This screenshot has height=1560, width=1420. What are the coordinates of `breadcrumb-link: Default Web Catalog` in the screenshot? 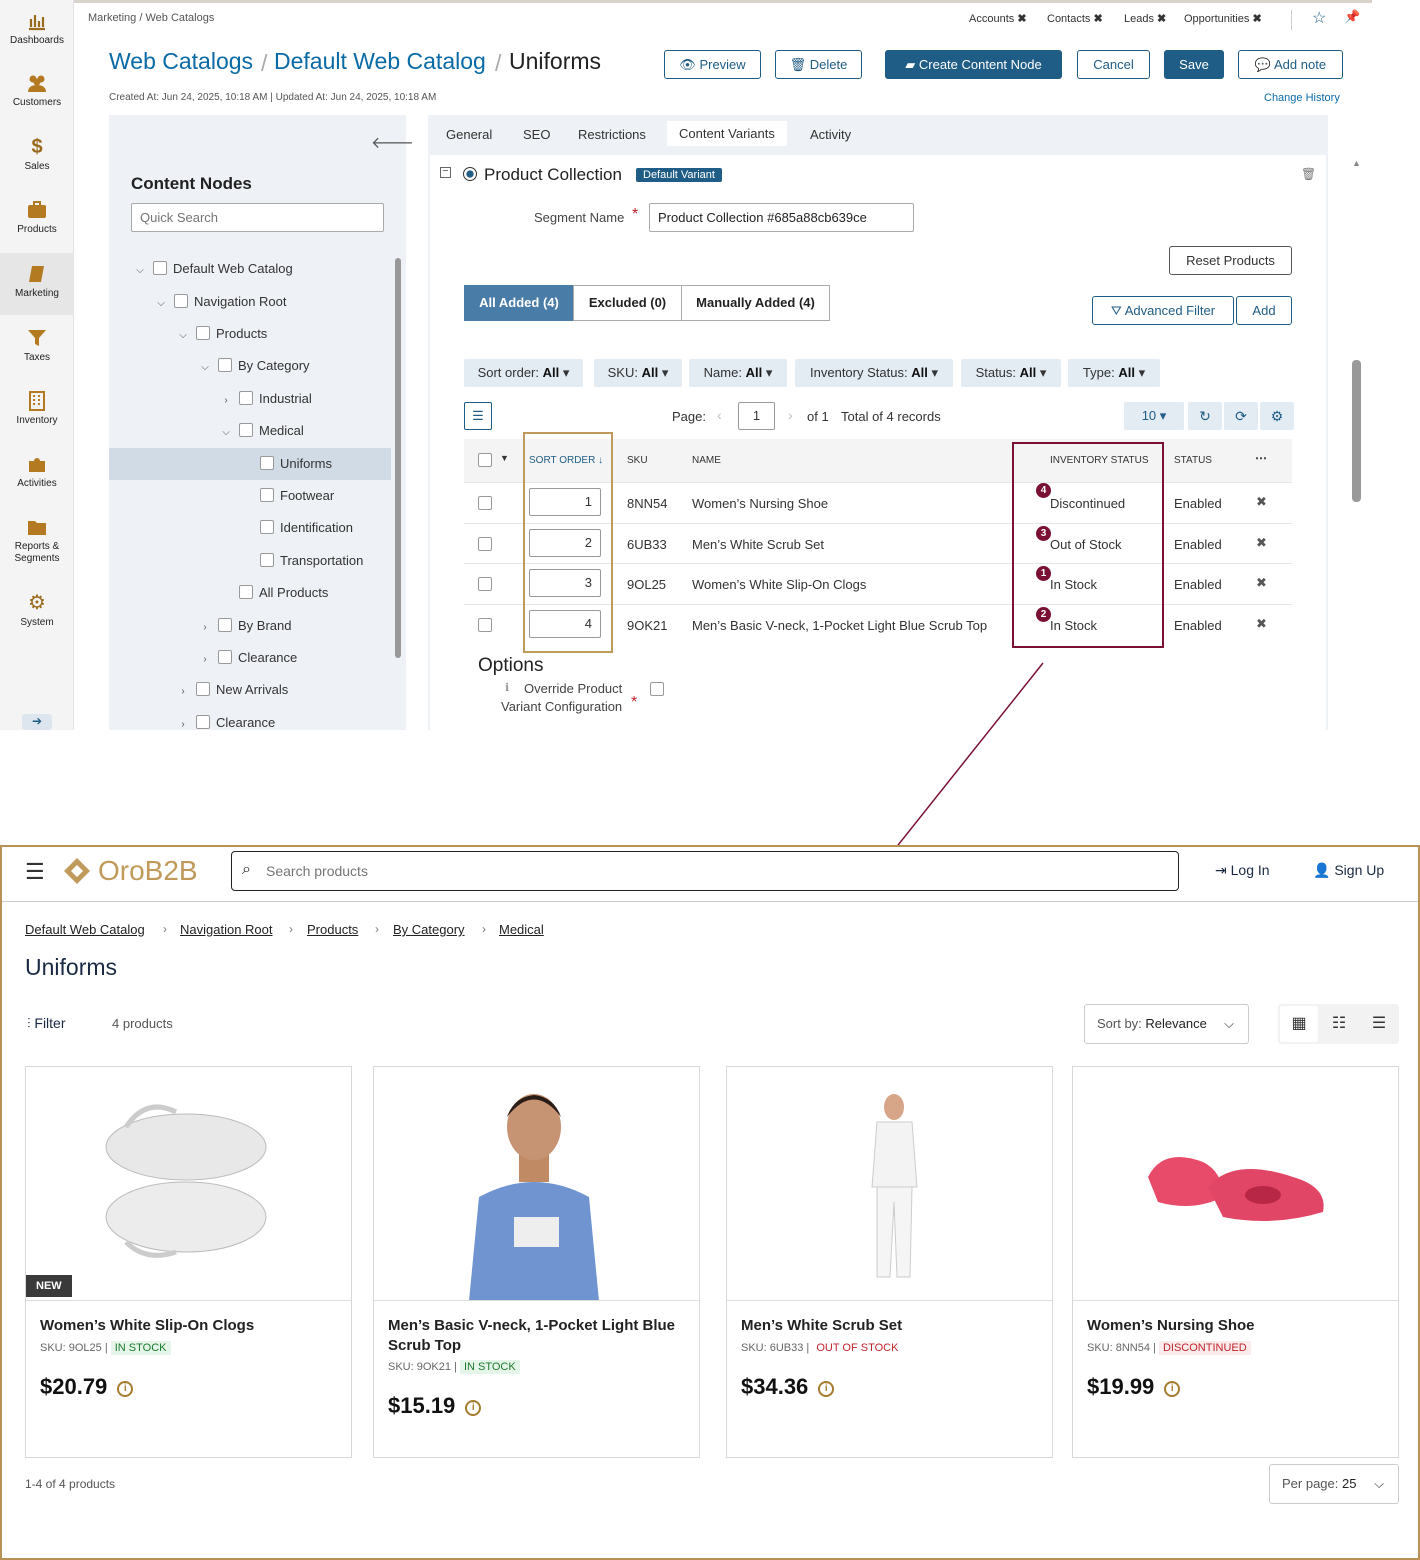 It's located at (85, 929).